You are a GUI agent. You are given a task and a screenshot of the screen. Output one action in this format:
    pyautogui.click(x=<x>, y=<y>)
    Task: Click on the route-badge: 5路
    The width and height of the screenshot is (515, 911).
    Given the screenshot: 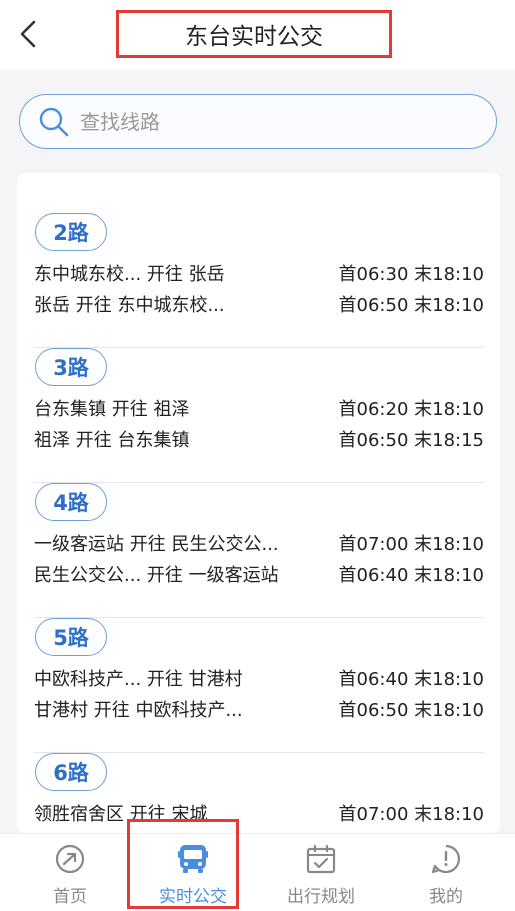 What is the action you would take?
    pyautogui.click(x=71, y=637)
    